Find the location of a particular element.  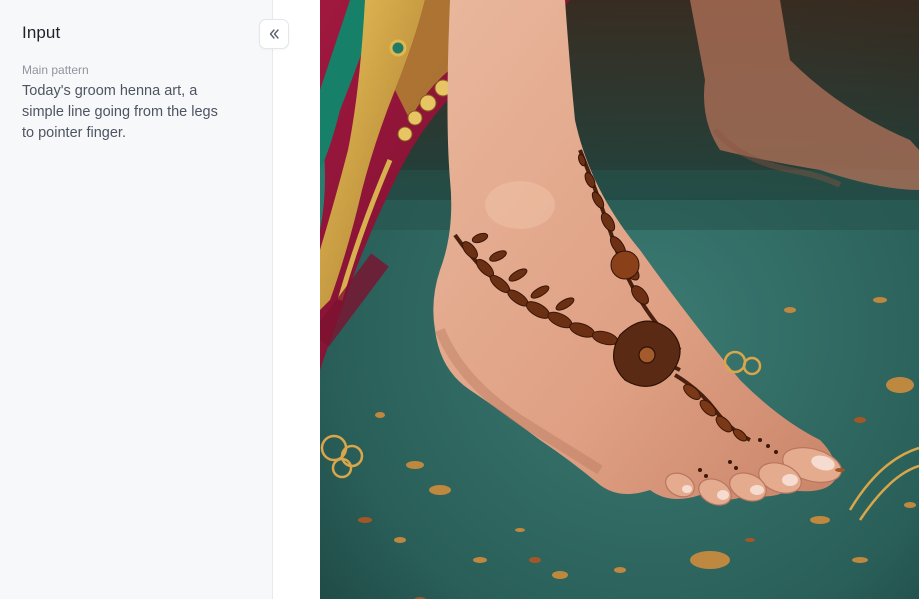

collapse-panel-button is located at coordinates (274, 34).